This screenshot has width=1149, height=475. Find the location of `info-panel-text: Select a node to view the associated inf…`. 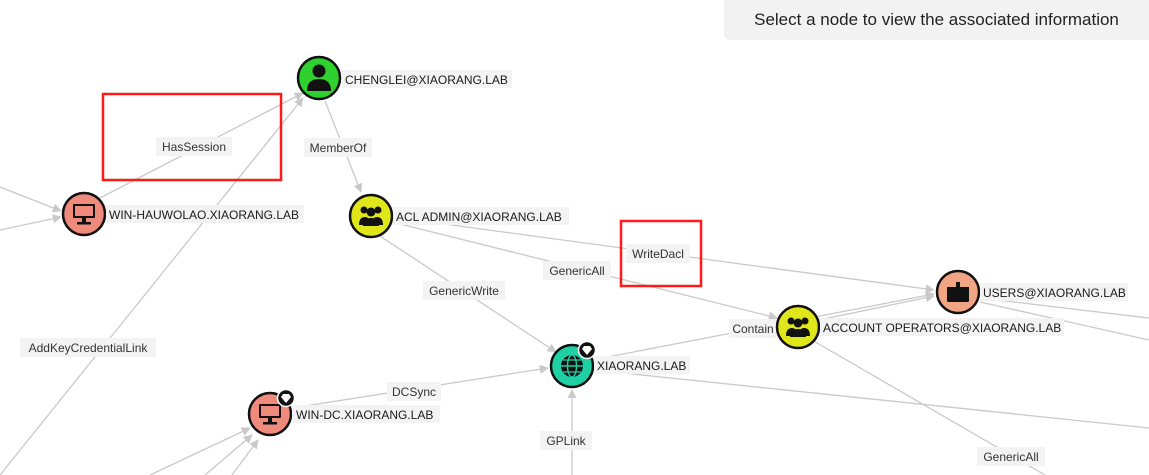

info-panel-text: Select a node to view the associated inf… is located at coordinates (936, 19).